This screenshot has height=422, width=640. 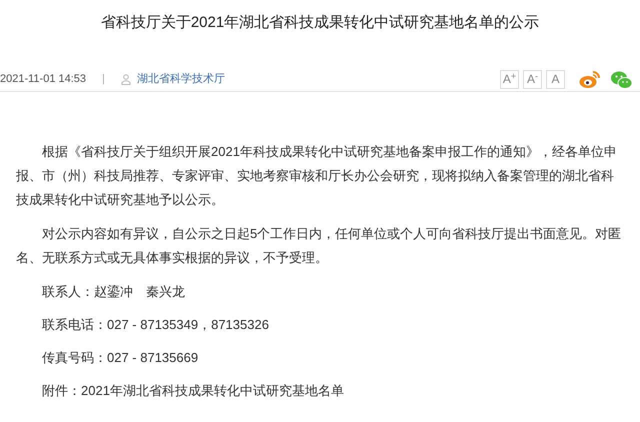 What do you see at coordinates (532, 79) in the screenshot?
I see `font-size-button: A$^{-}$` at bounding box center [532, 79].